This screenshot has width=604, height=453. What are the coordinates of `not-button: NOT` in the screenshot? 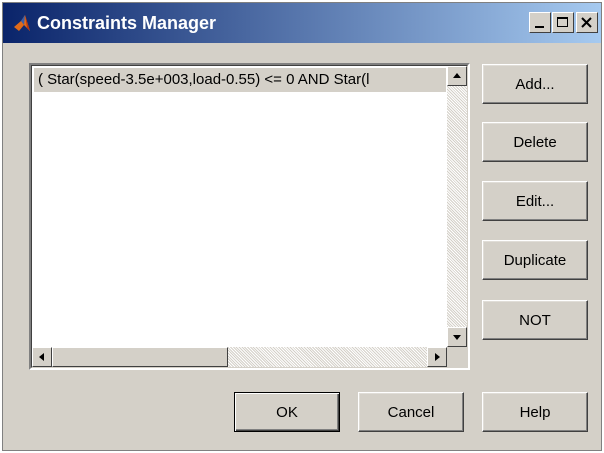 It's located at (535, 320).